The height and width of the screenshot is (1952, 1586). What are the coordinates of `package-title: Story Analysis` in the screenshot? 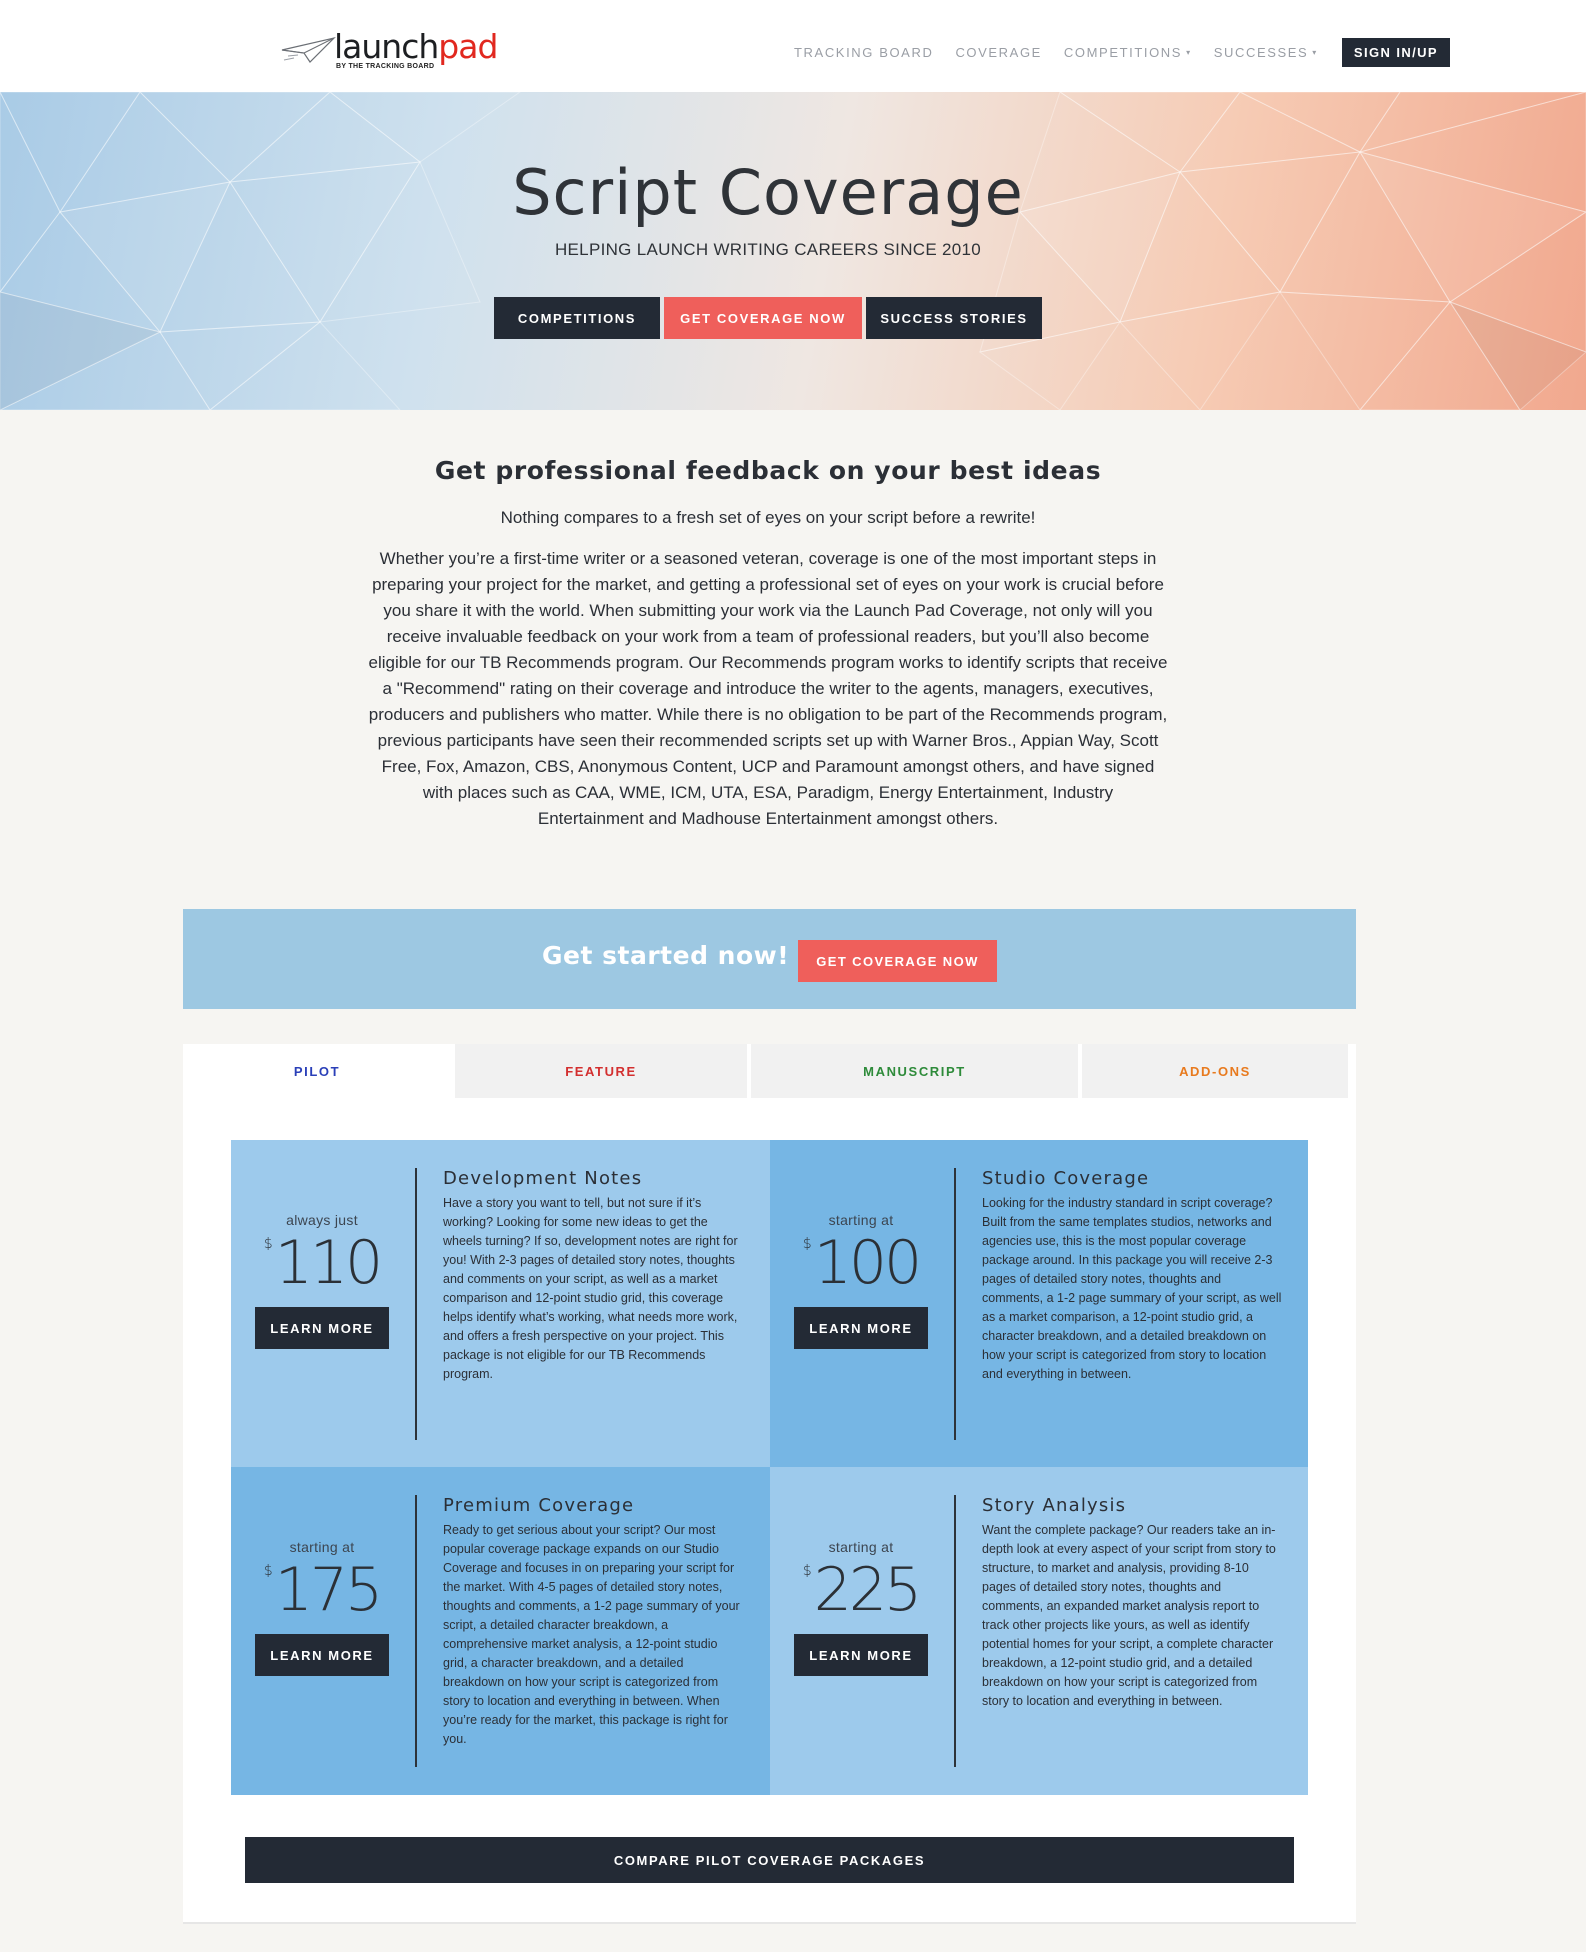 It's located at (1054, 1505).